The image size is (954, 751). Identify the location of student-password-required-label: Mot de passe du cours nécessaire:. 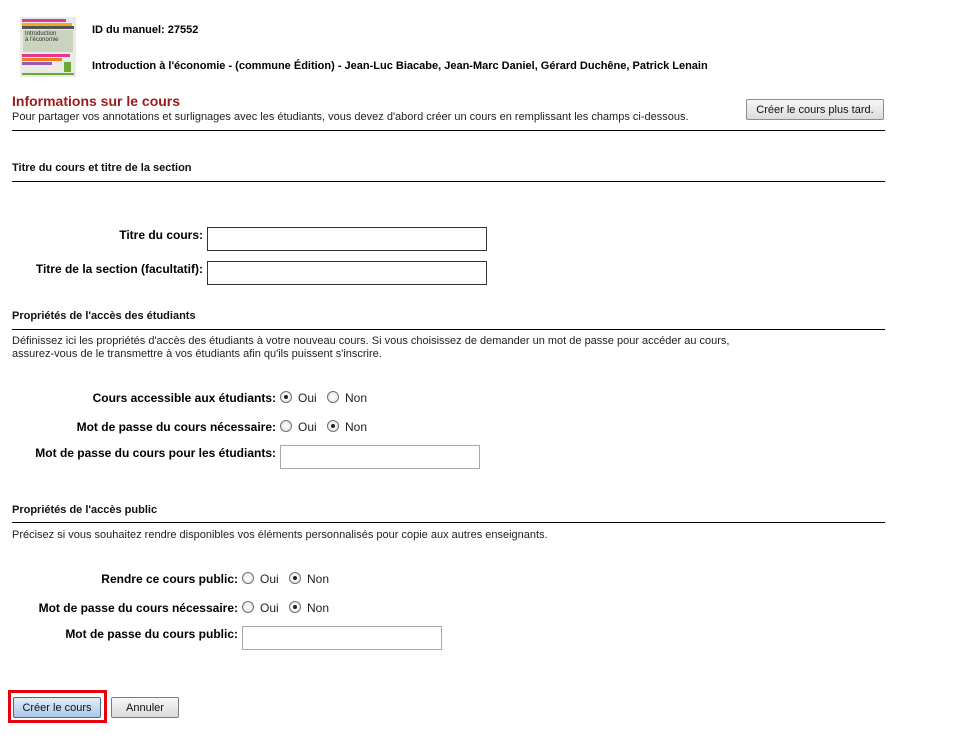
(176, 427).